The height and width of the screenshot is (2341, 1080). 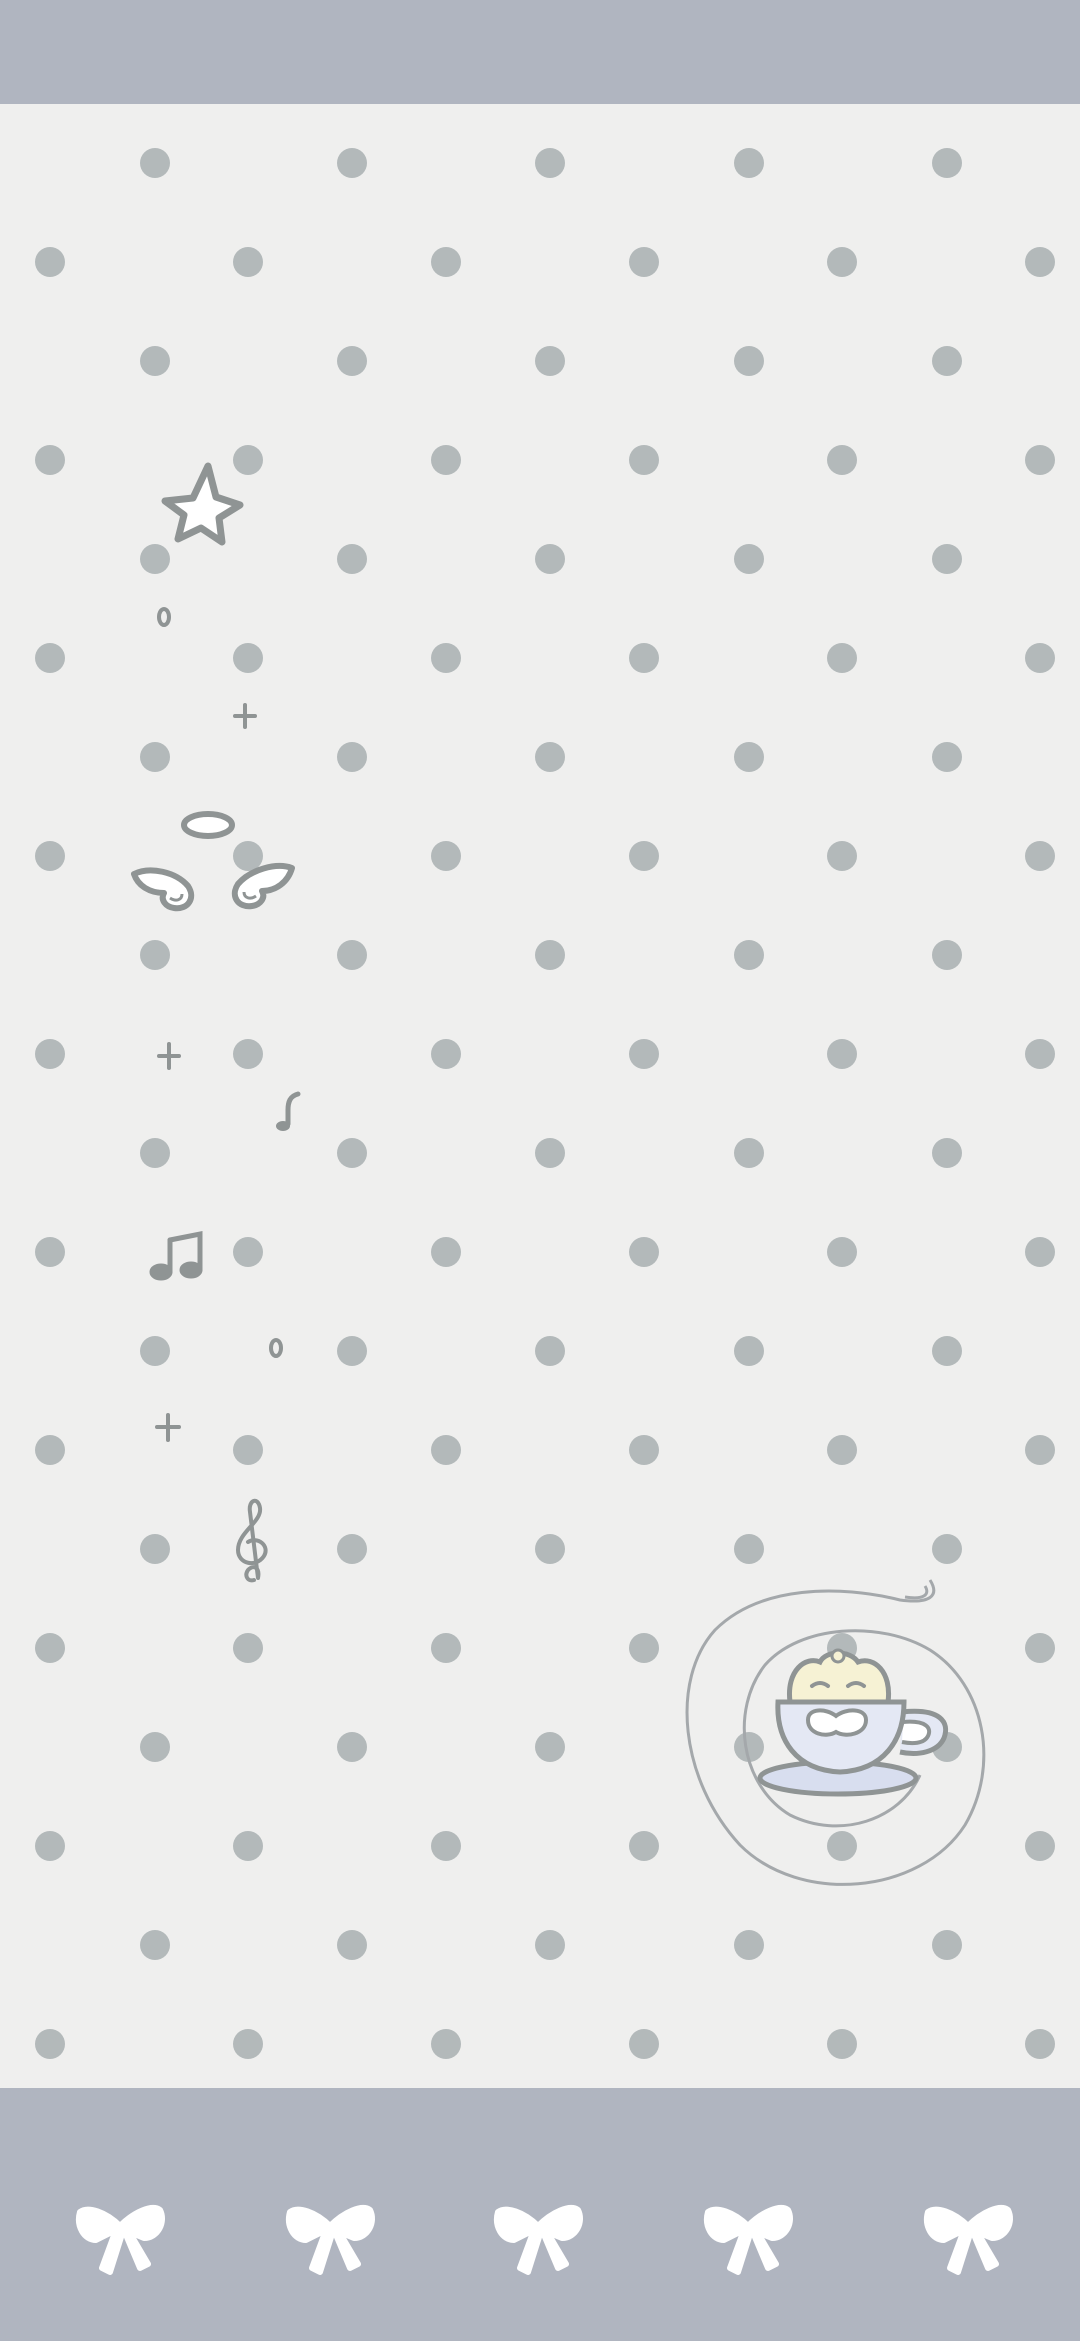 What do you see at coordinates (540, 52) in the screenshot?
I see `top-color-band` at bounding box center [540, 52].